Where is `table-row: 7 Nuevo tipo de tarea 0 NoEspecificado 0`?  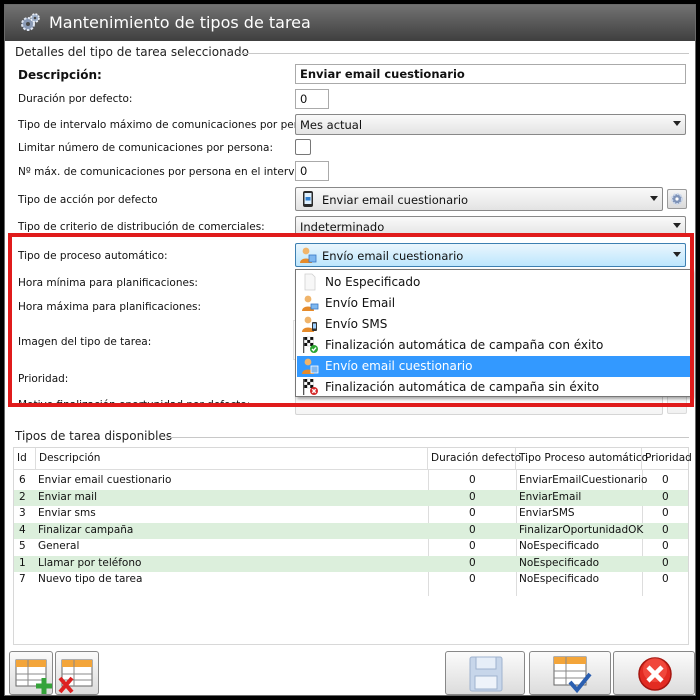 table-row: 7 Nuevo tipo de tarea 0 NoEspecificado 0 is located at coordinates (351, 580).